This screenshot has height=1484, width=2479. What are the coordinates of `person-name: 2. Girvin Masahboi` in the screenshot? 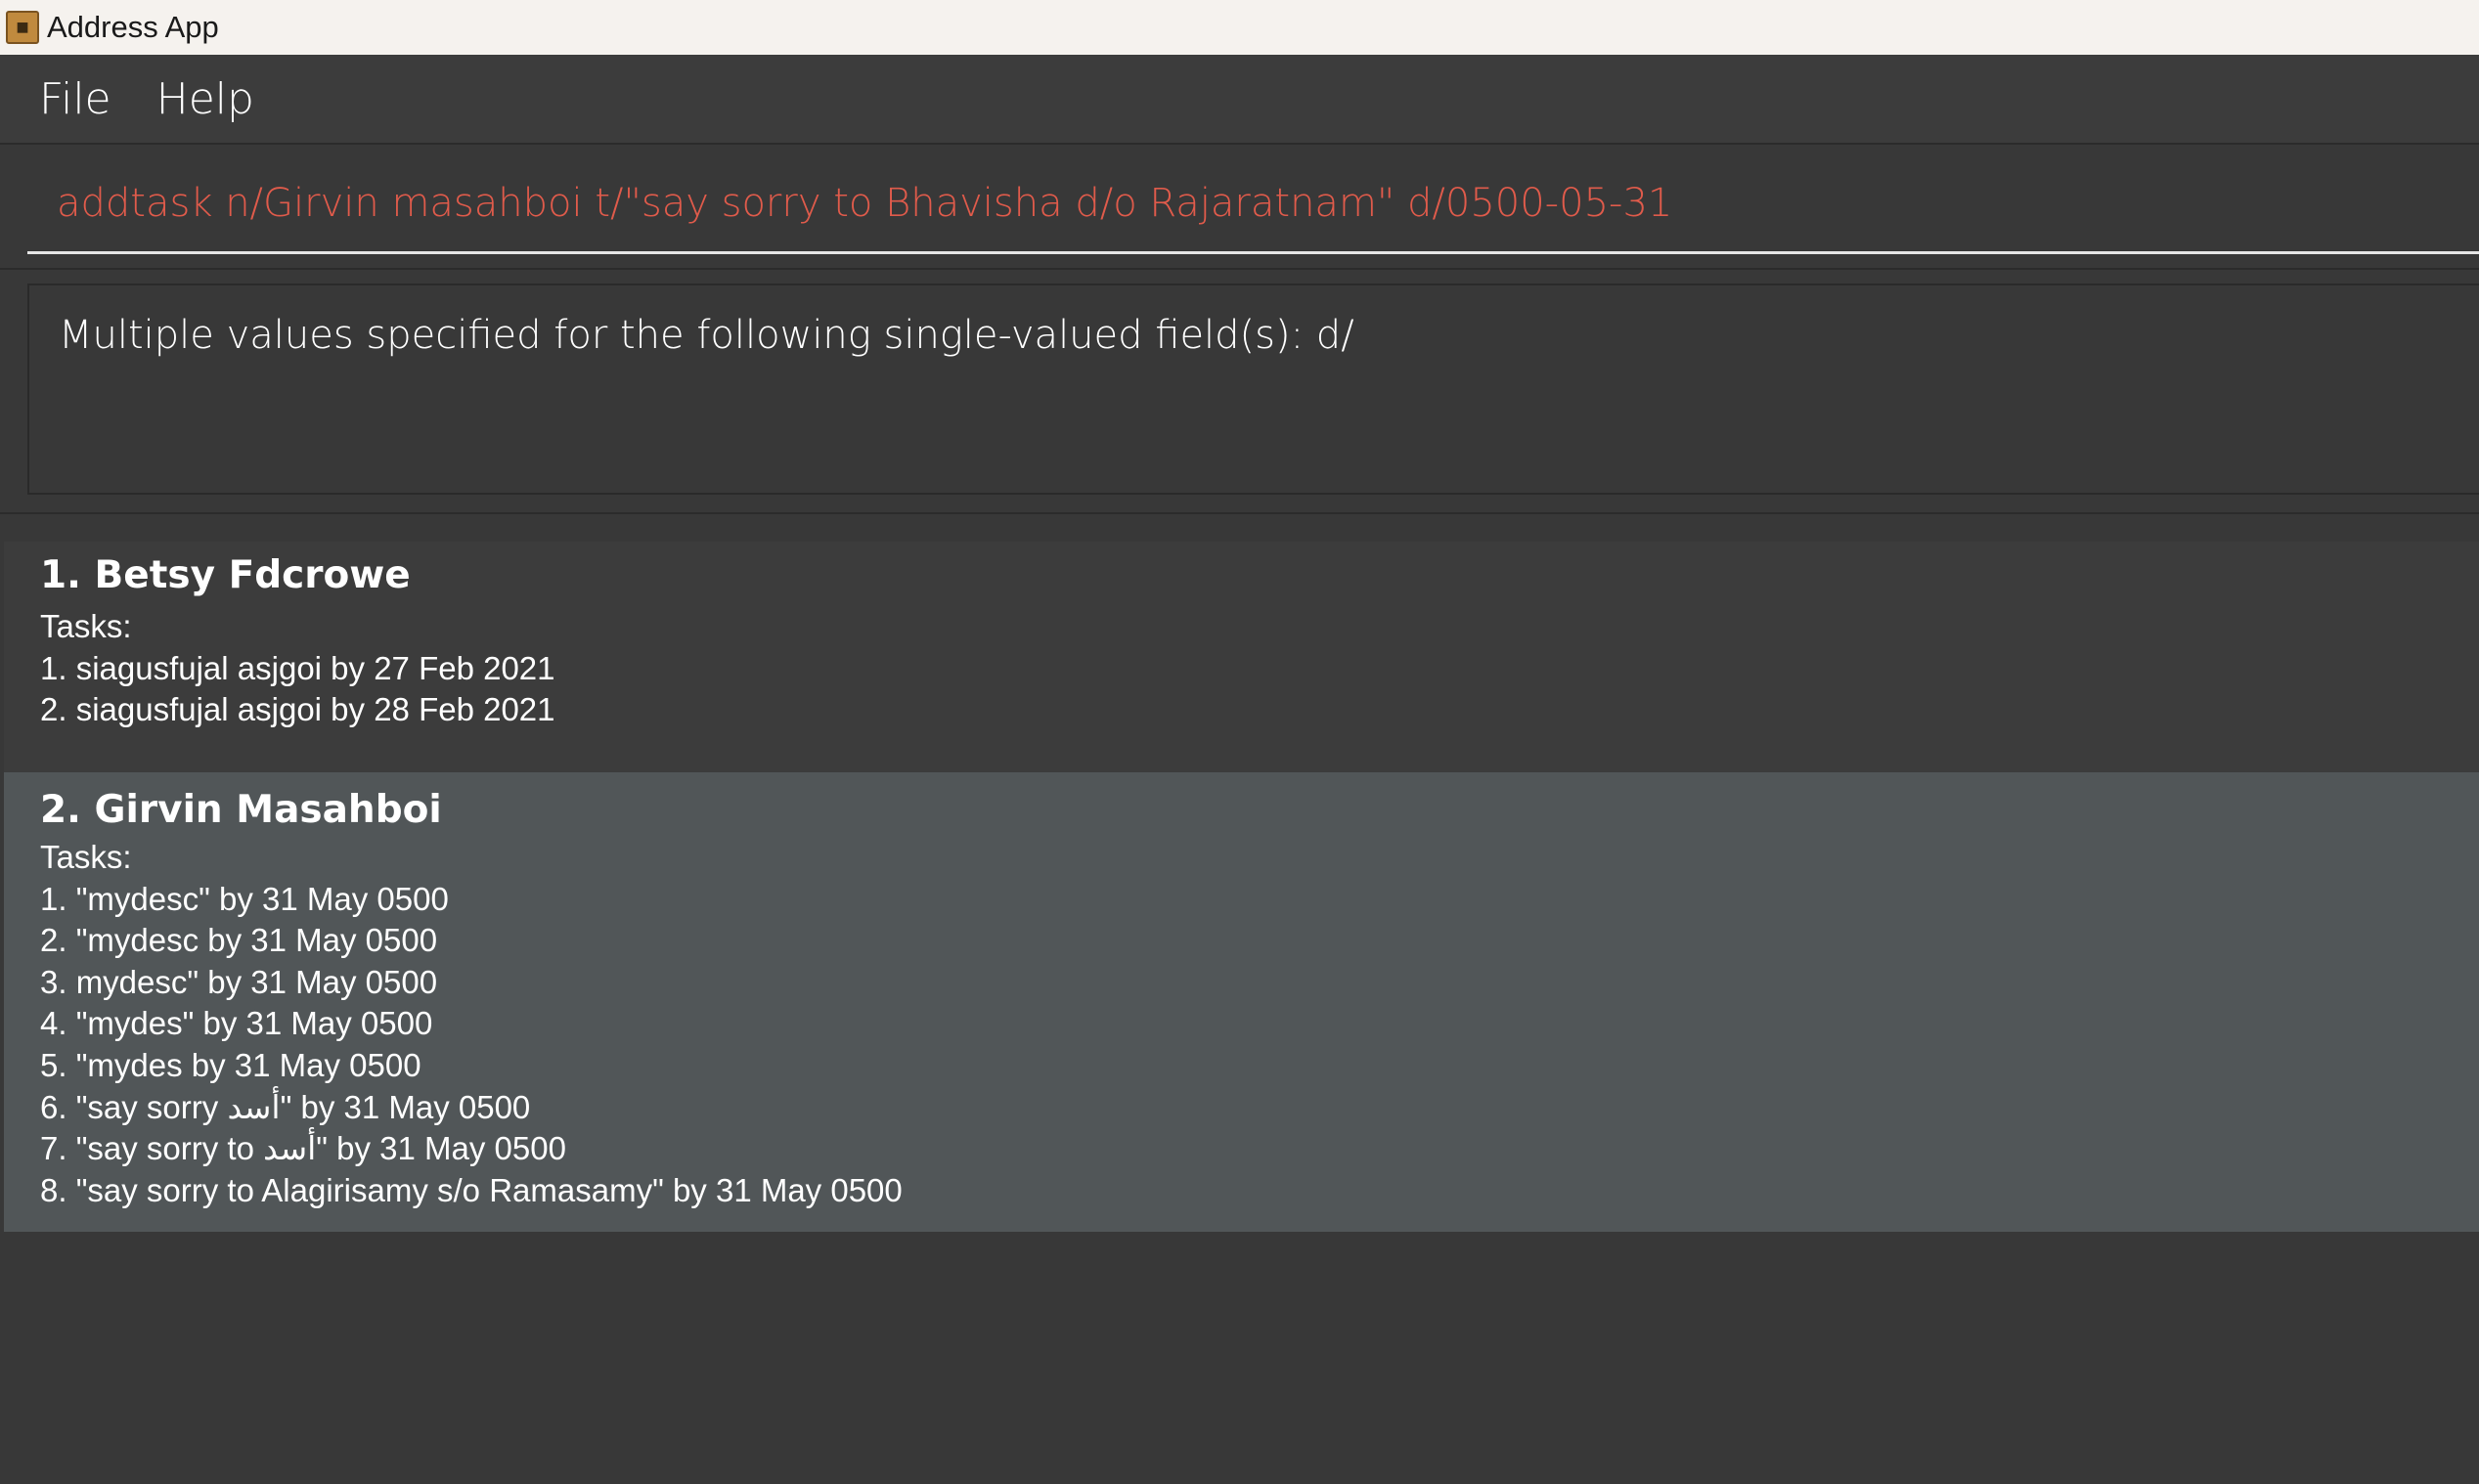 It's located at (241, 810).